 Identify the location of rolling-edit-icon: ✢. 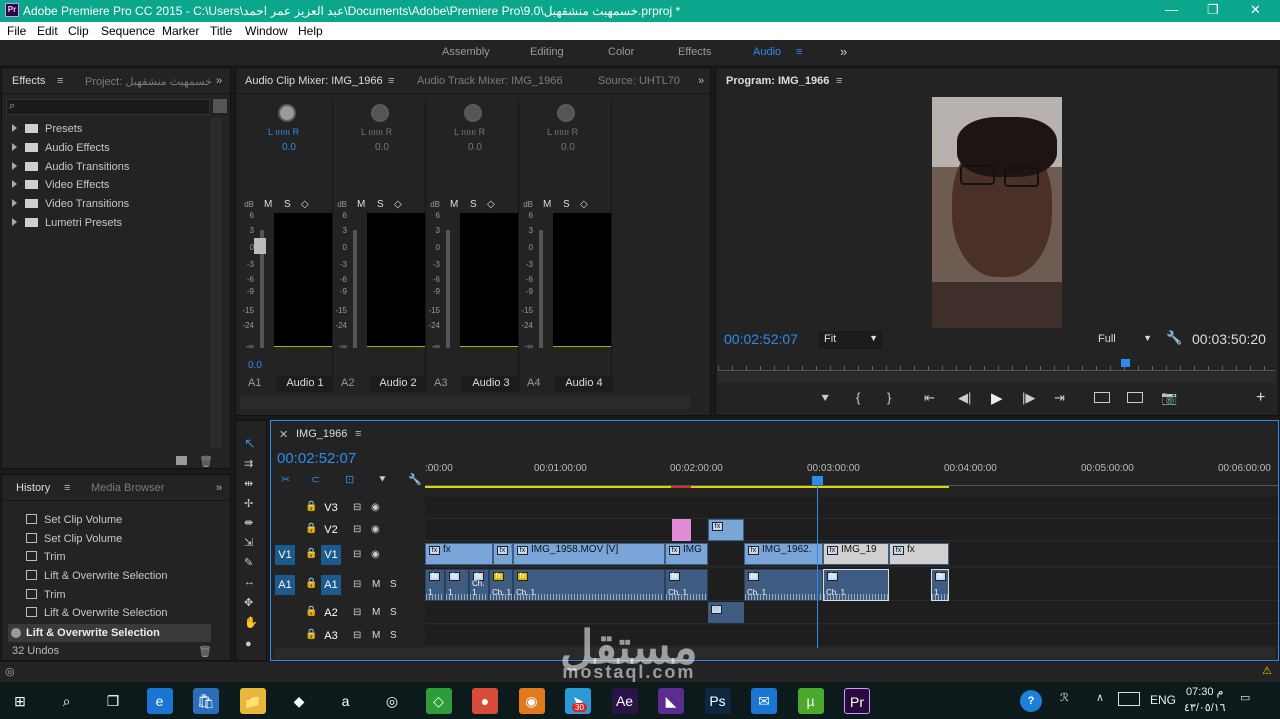
(248, 503).